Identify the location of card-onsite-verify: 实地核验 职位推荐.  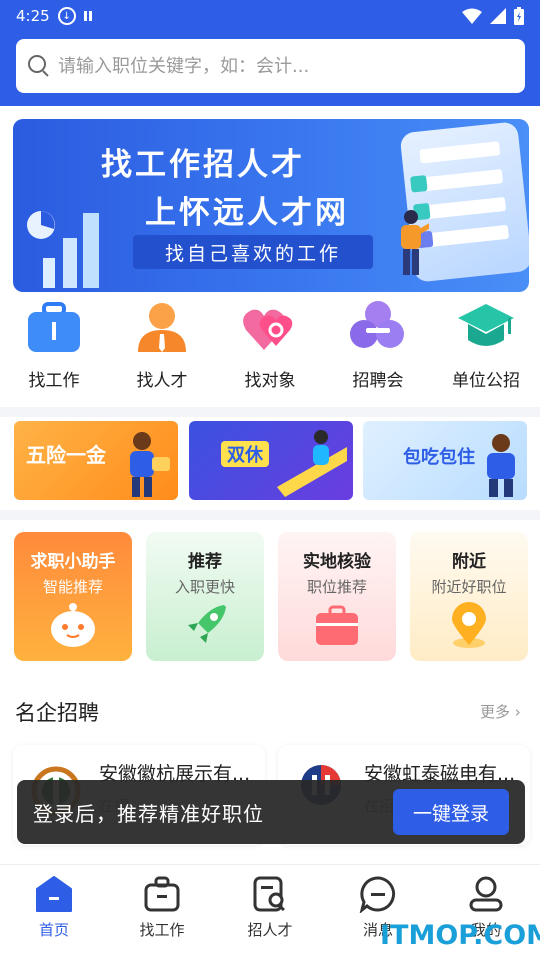
(337, 596).